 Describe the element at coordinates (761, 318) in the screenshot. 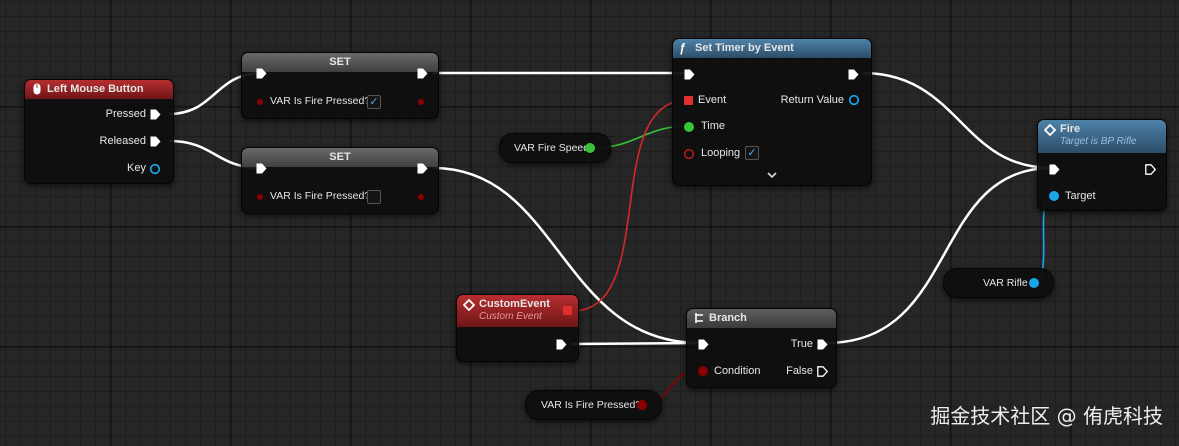

I see `node-header: Branch` at that location.